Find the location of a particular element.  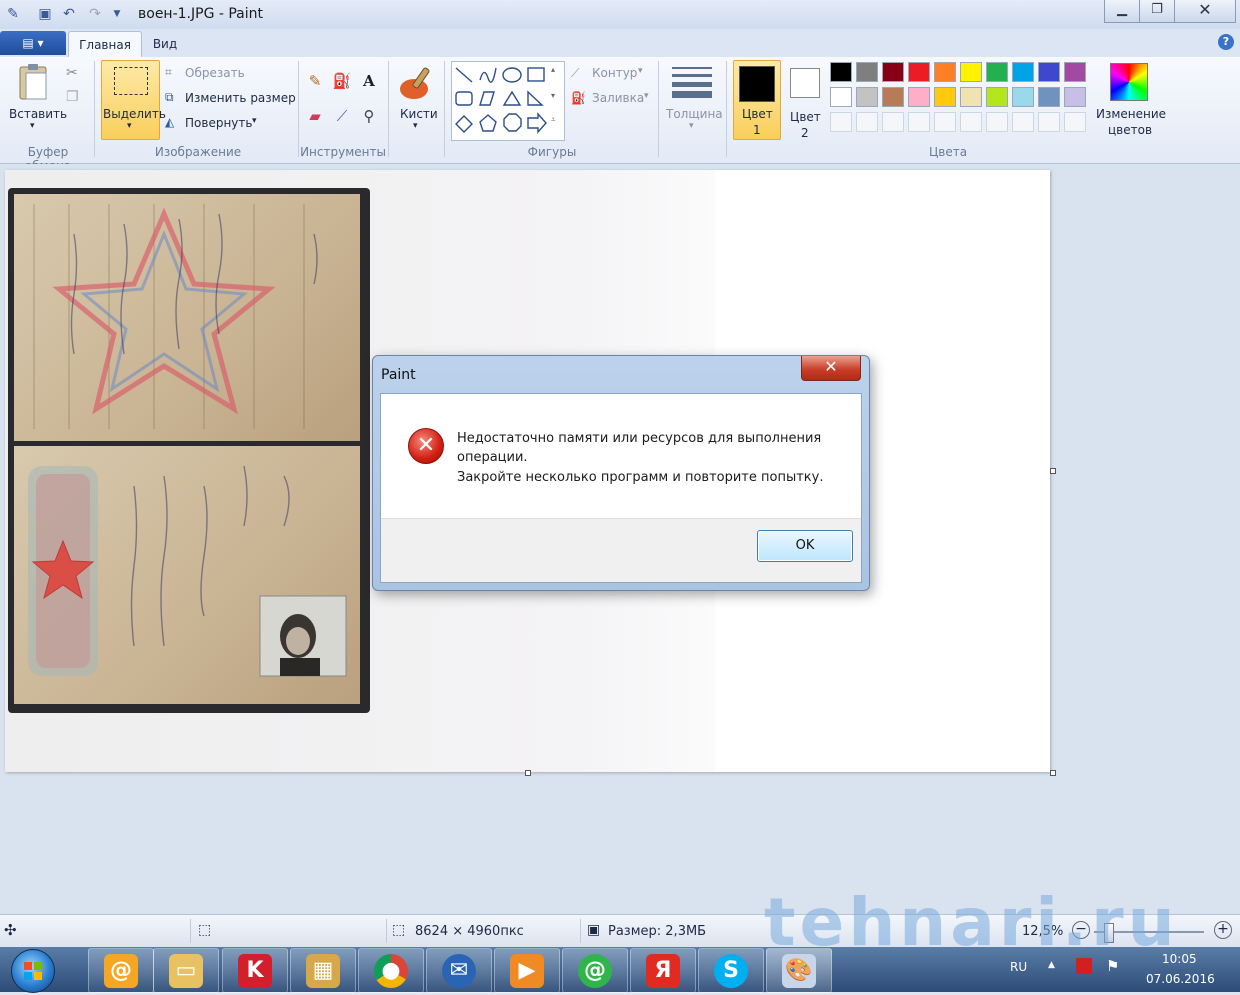

copy-icon: ❐ is located at coordinates (74, 97).